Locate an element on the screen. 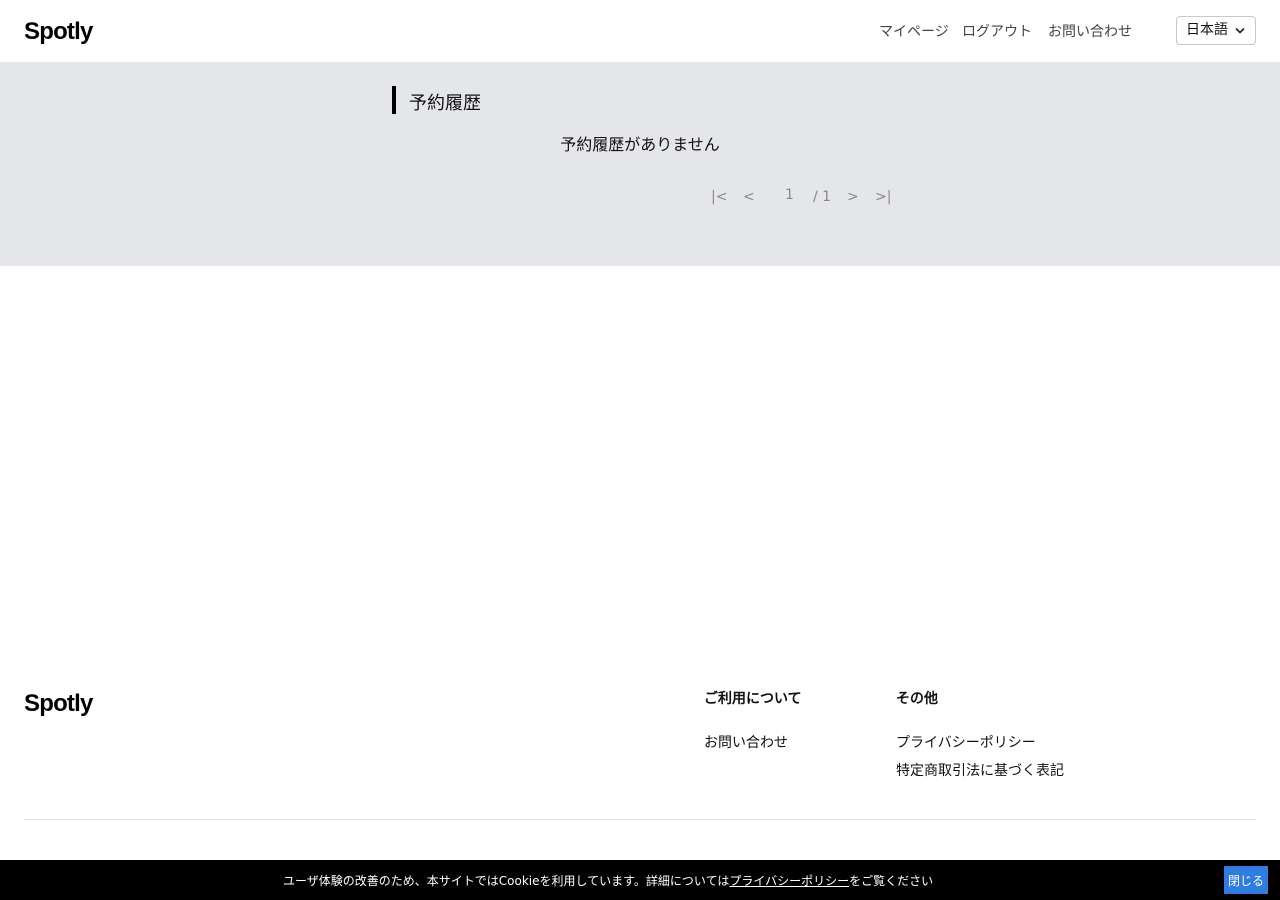 This screenshot has width=1280, height=900. page-title: 予約履歴 is located at coordinates (445, 103).